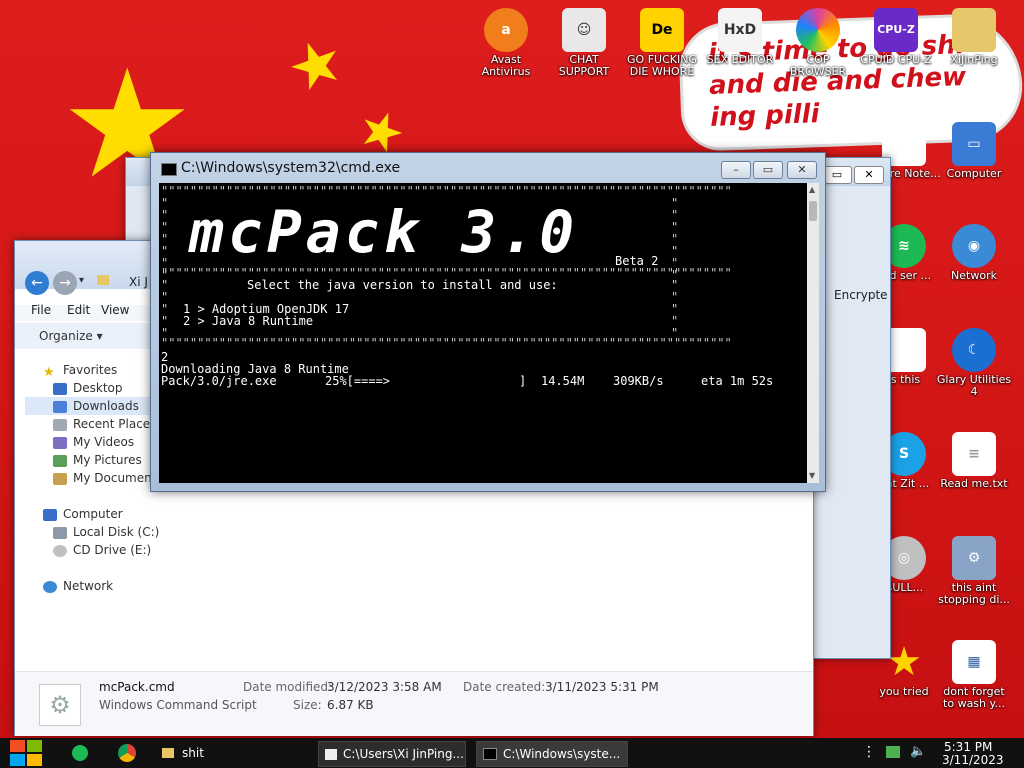 This screenshot has height=768, width=1024. What do you see at coordinates (60, 389) in the screenshot?
I see `desktop-icon-small` at bounding box center [60, 389].